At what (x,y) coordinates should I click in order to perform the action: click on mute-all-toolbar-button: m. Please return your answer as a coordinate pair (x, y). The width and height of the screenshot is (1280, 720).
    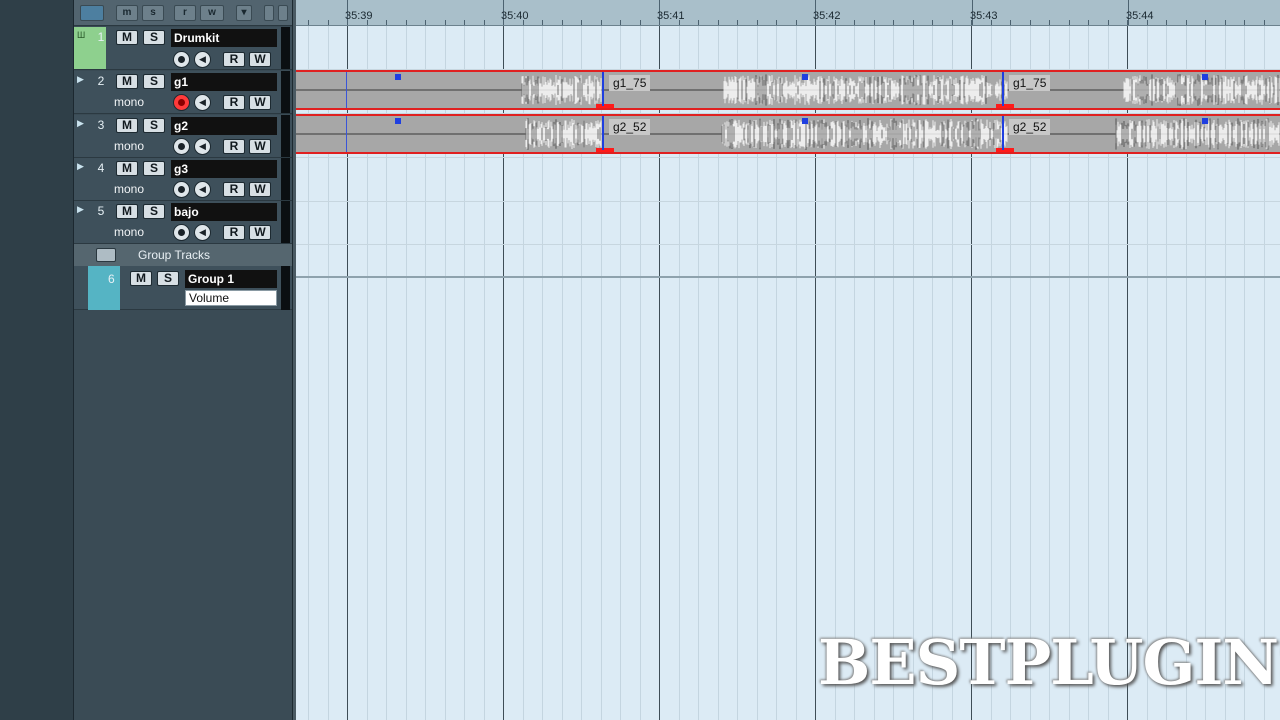
    Looking at the image, I should click on (127, 13).